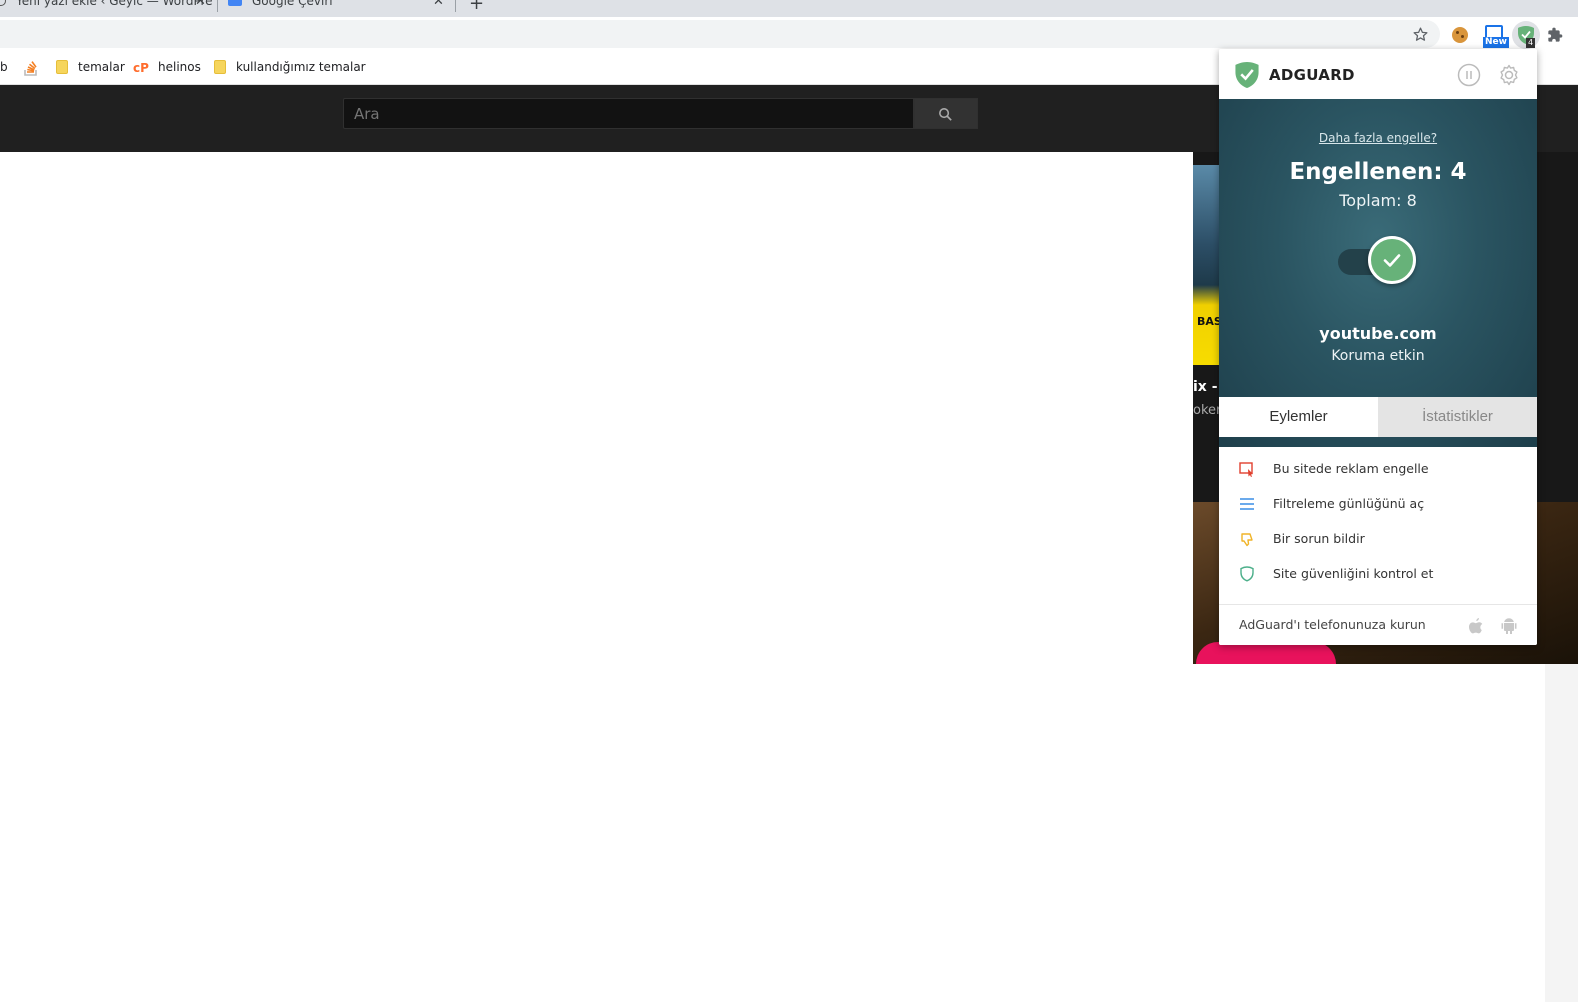 This screenshot has height=1002, width=1578. What do you see at coordinates (1378, 200) in the screenshot?
I see `total-count: Toplam: 8` at bounding box center [1378, 200].